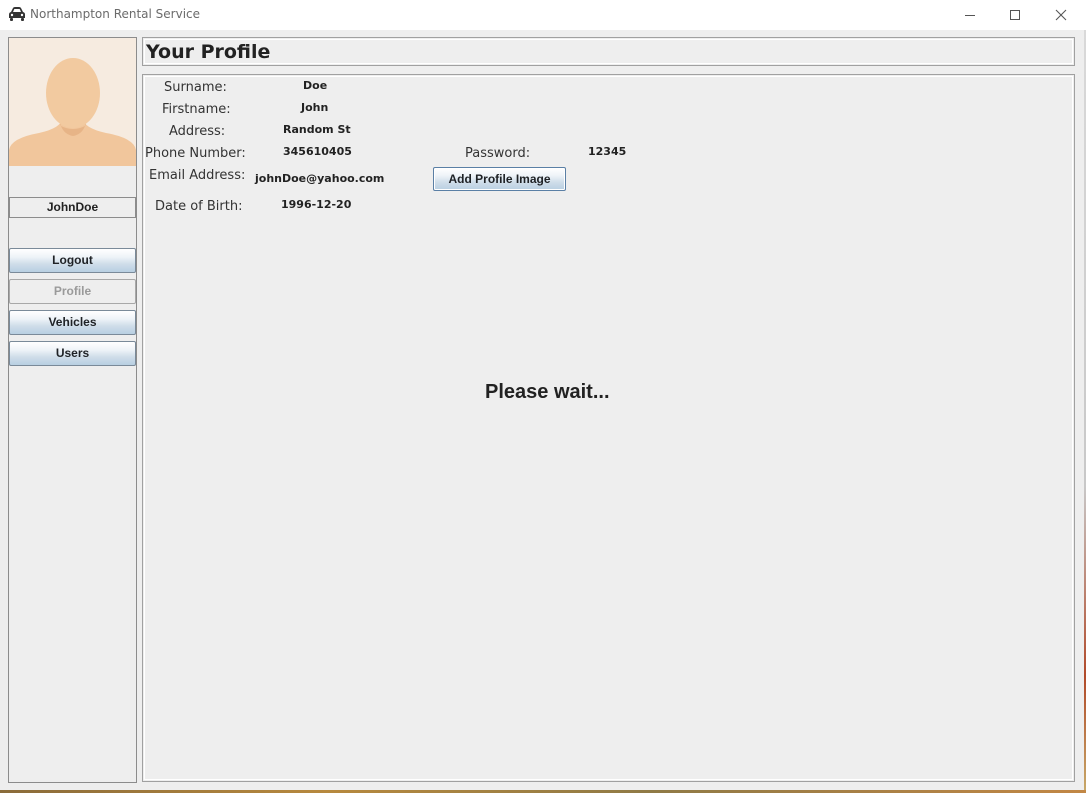 The image size is (1086, 793). I want to click on phone-number-value: 345610405, so click(317, 151).